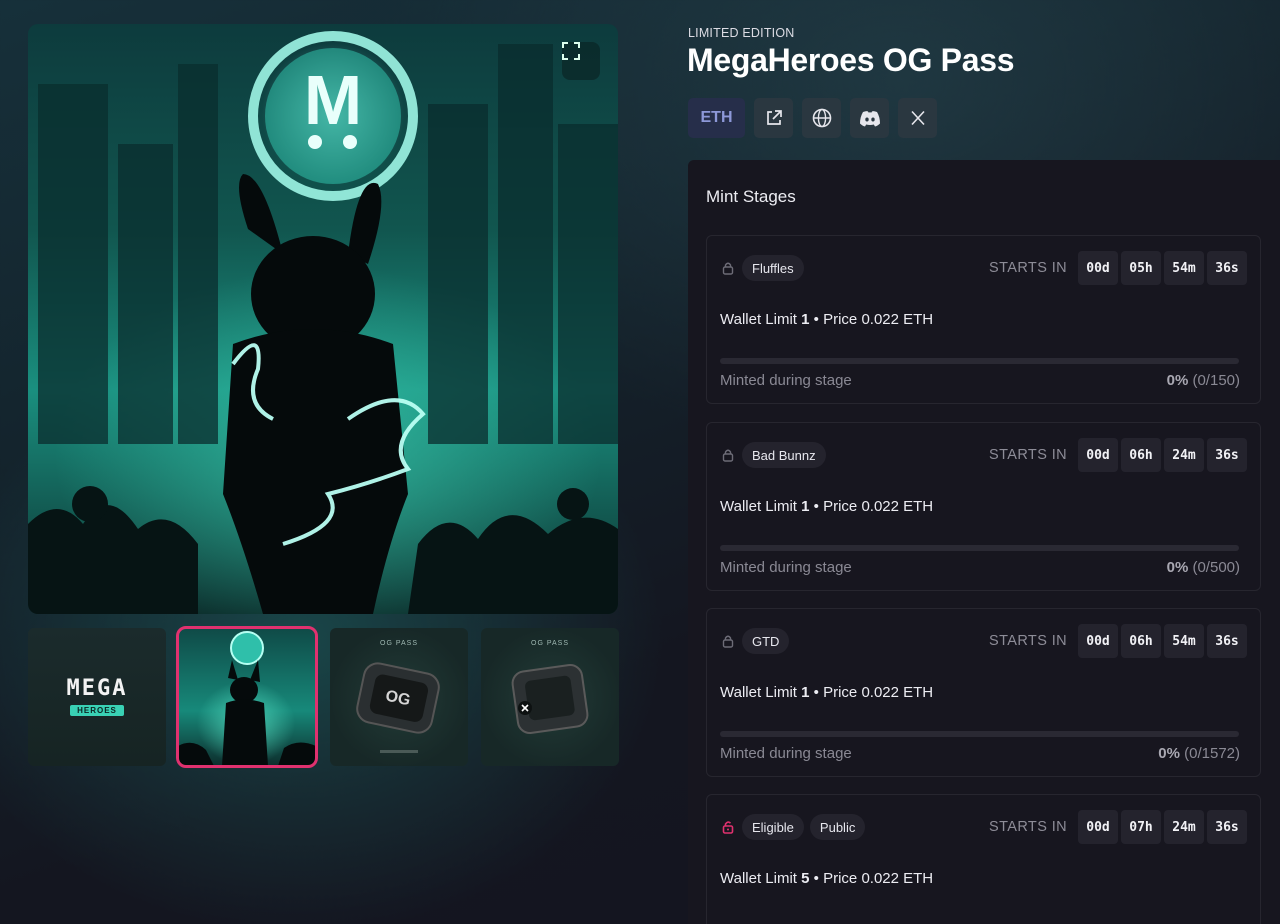 The image size is (1280, 924). What do you see at coordinates (773, 827) in the screenshot?
I see `eligible-tag: Eligible` at bounding box center [773, 827].